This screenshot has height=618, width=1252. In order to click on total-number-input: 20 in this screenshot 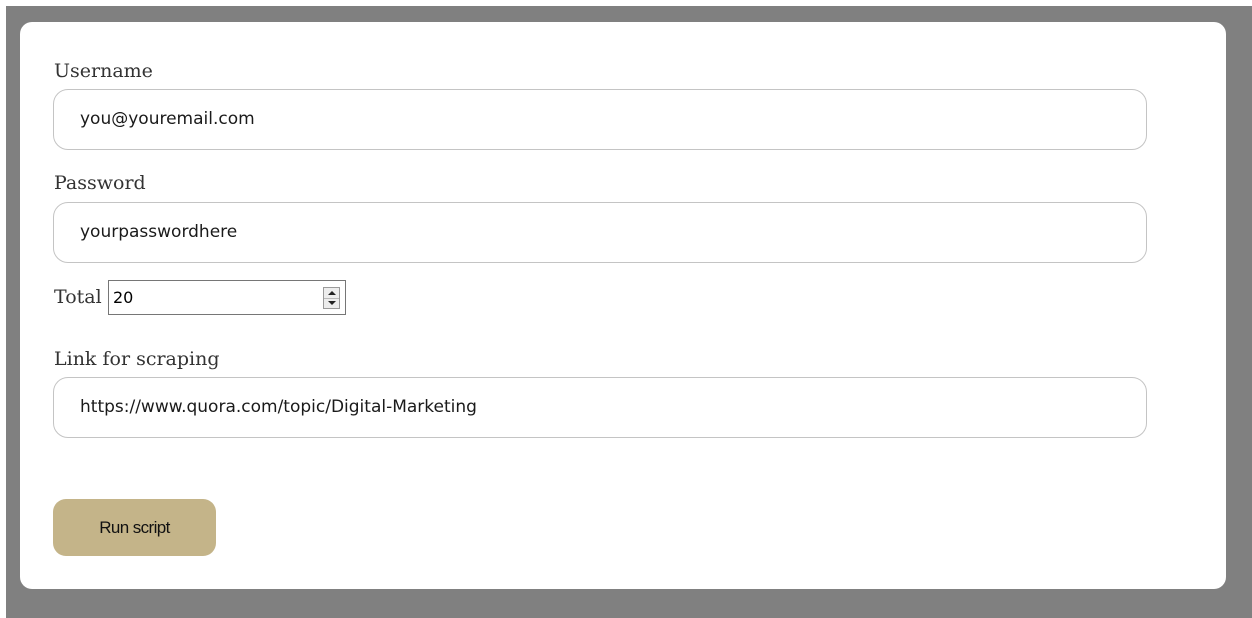, I will do `click(227, 297)`.